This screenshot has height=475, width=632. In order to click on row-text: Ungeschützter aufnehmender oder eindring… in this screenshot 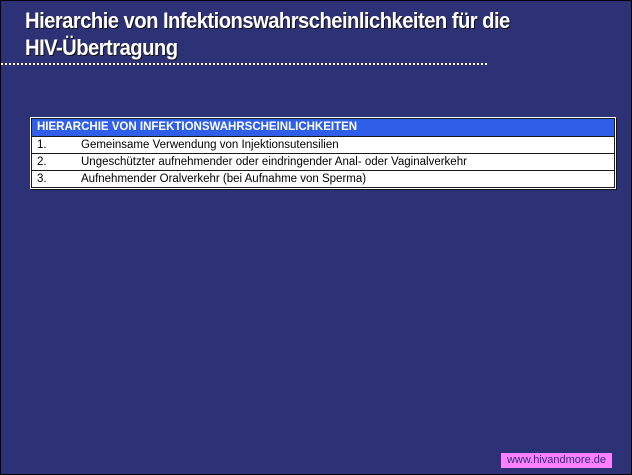, I will do `click(274, 162)`.